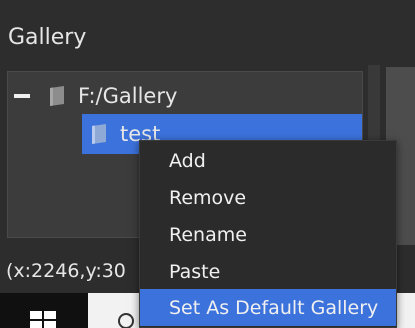  I want to click on menu-item-rename: Rename, so click(268, 234).